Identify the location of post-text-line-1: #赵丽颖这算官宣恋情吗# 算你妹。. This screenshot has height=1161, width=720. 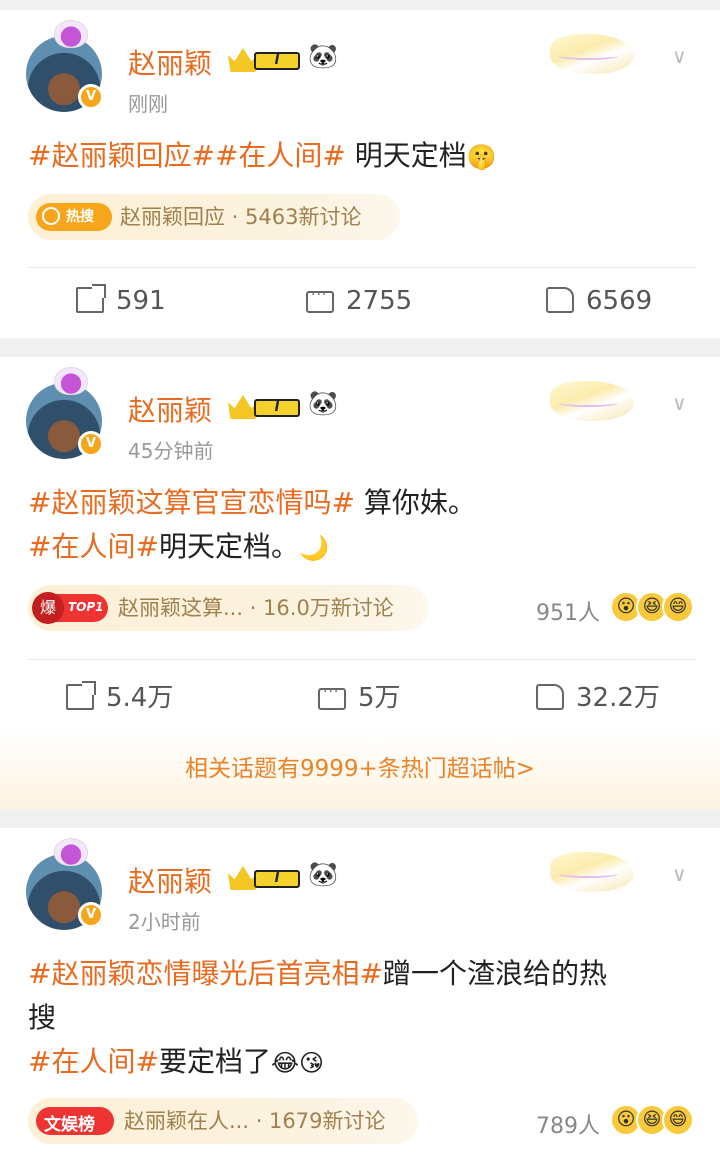
(252, 502).